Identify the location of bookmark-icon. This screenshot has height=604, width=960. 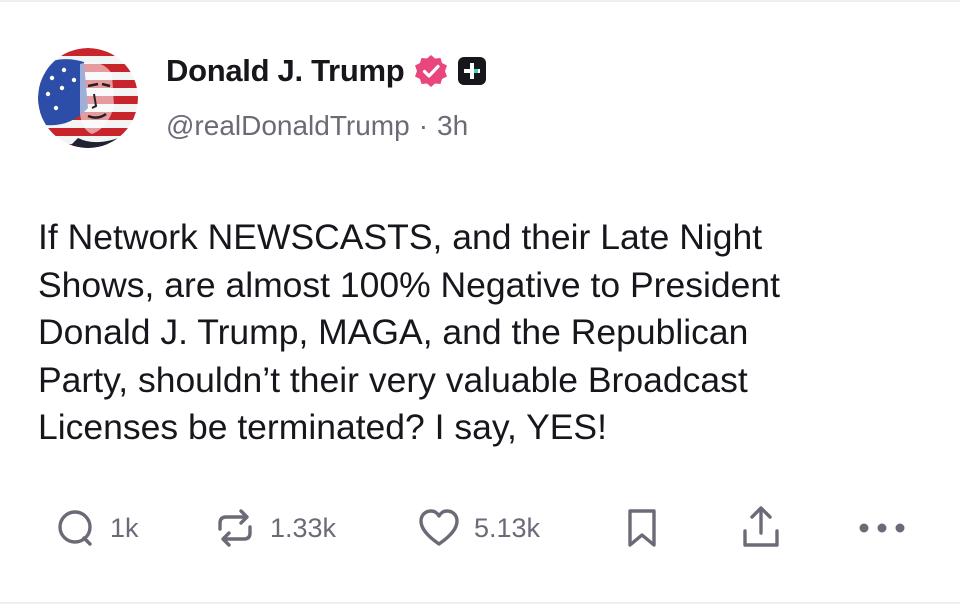
(642, 528).